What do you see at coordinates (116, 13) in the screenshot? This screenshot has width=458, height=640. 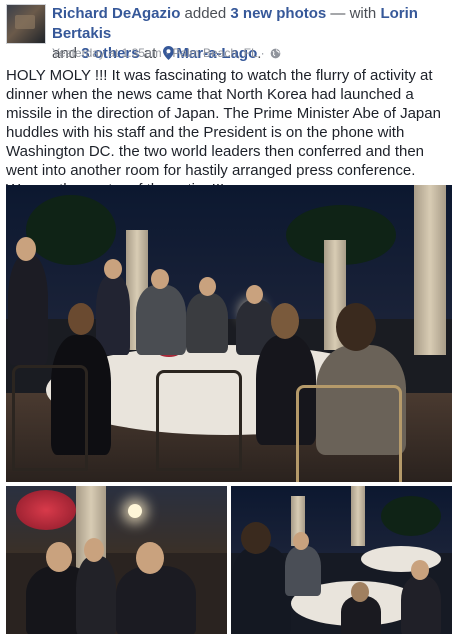 I see `author-name-link: Richard DeAgazio` at bounding box center [116, 13].